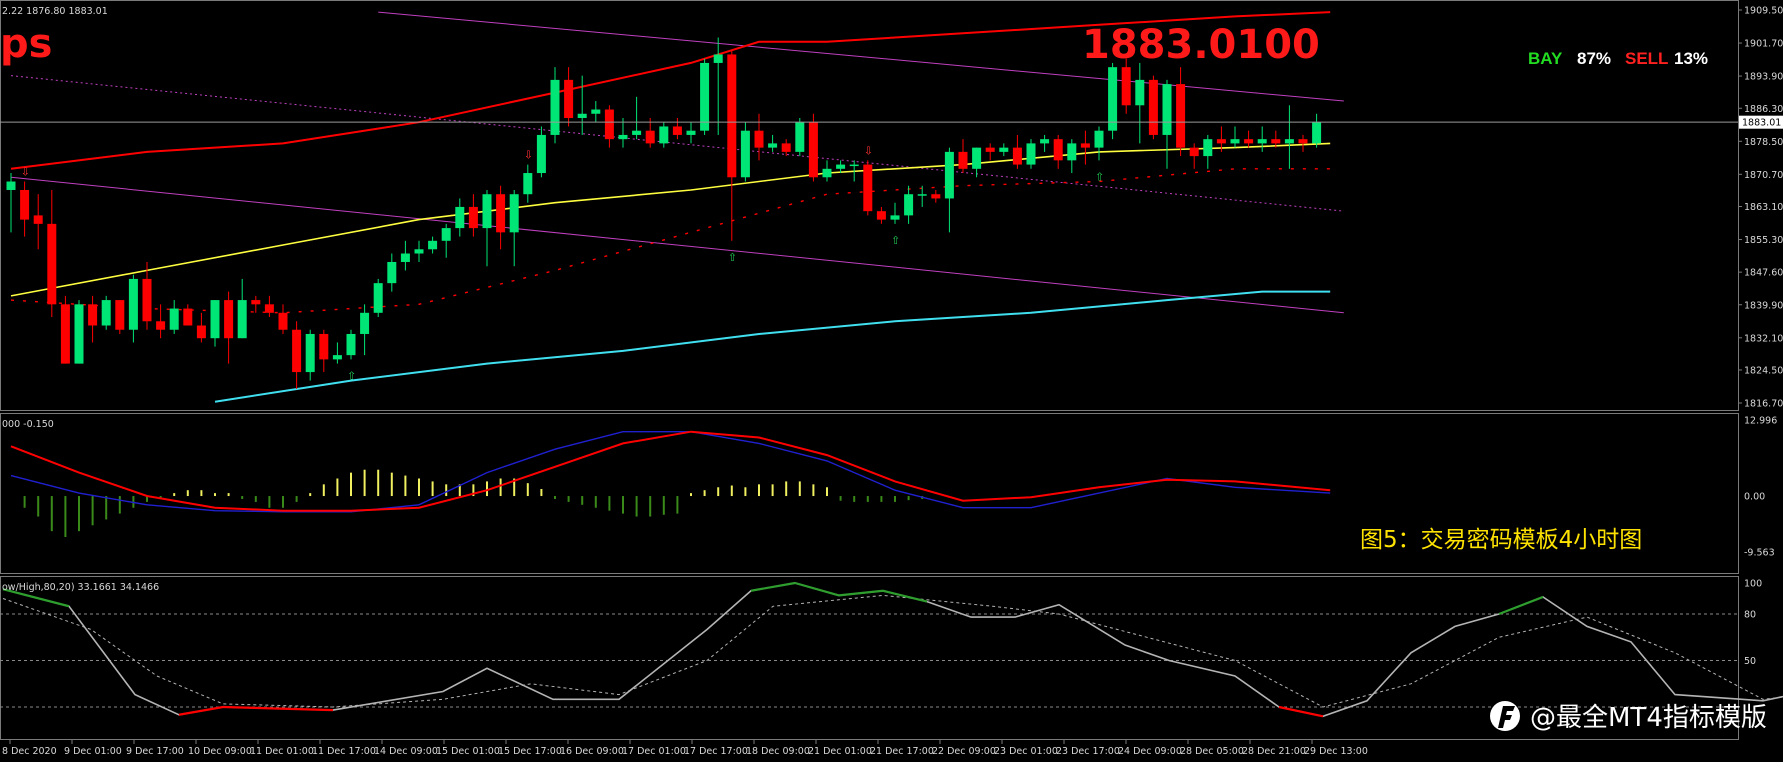  What do you see at coordinates (1763, 370) in the screenshot?
I see `price-tick-label: 1824.50` at bounding box center [1763, 370].